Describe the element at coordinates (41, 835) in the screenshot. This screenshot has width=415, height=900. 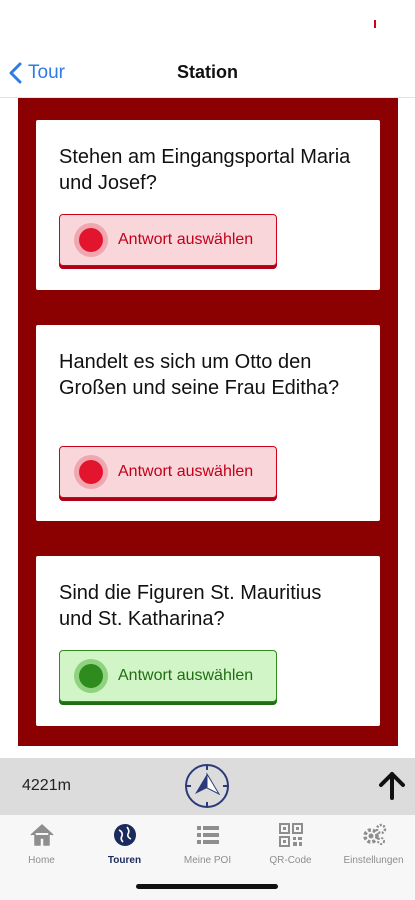
I see `home-icon` at that location.